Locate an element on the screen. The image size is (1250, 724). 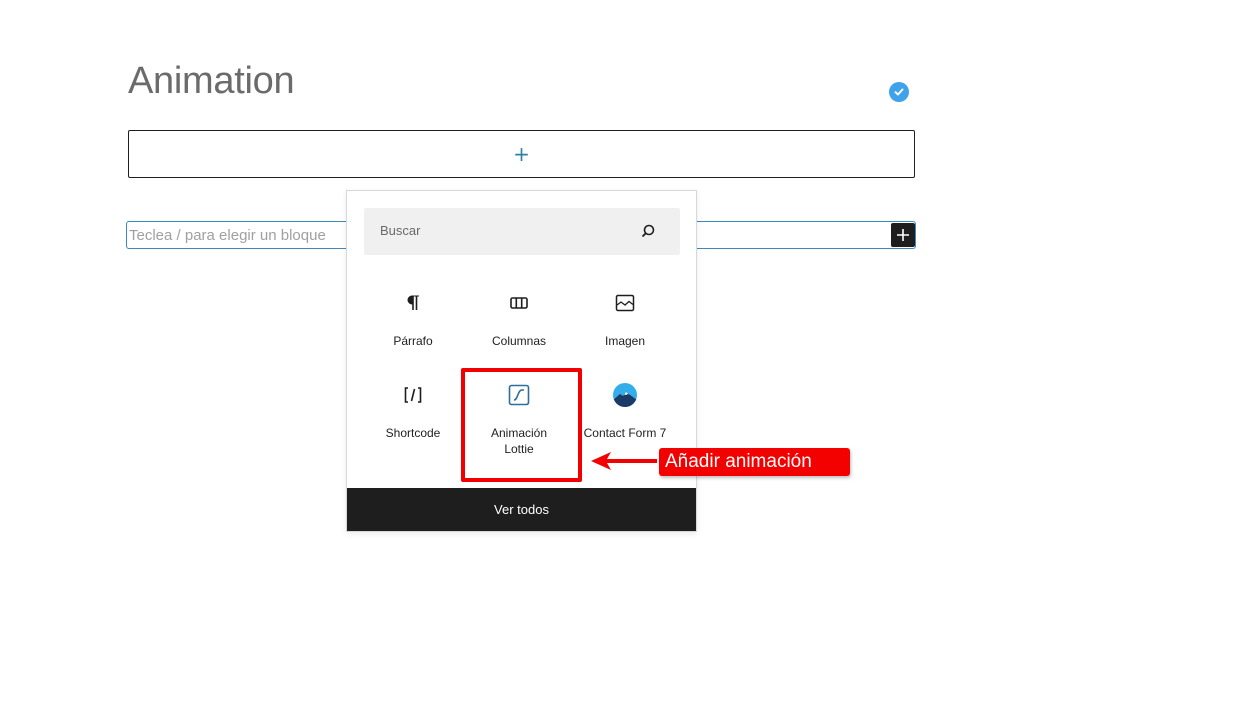
block-label: Shortcode is located at coordinates (413, 433).